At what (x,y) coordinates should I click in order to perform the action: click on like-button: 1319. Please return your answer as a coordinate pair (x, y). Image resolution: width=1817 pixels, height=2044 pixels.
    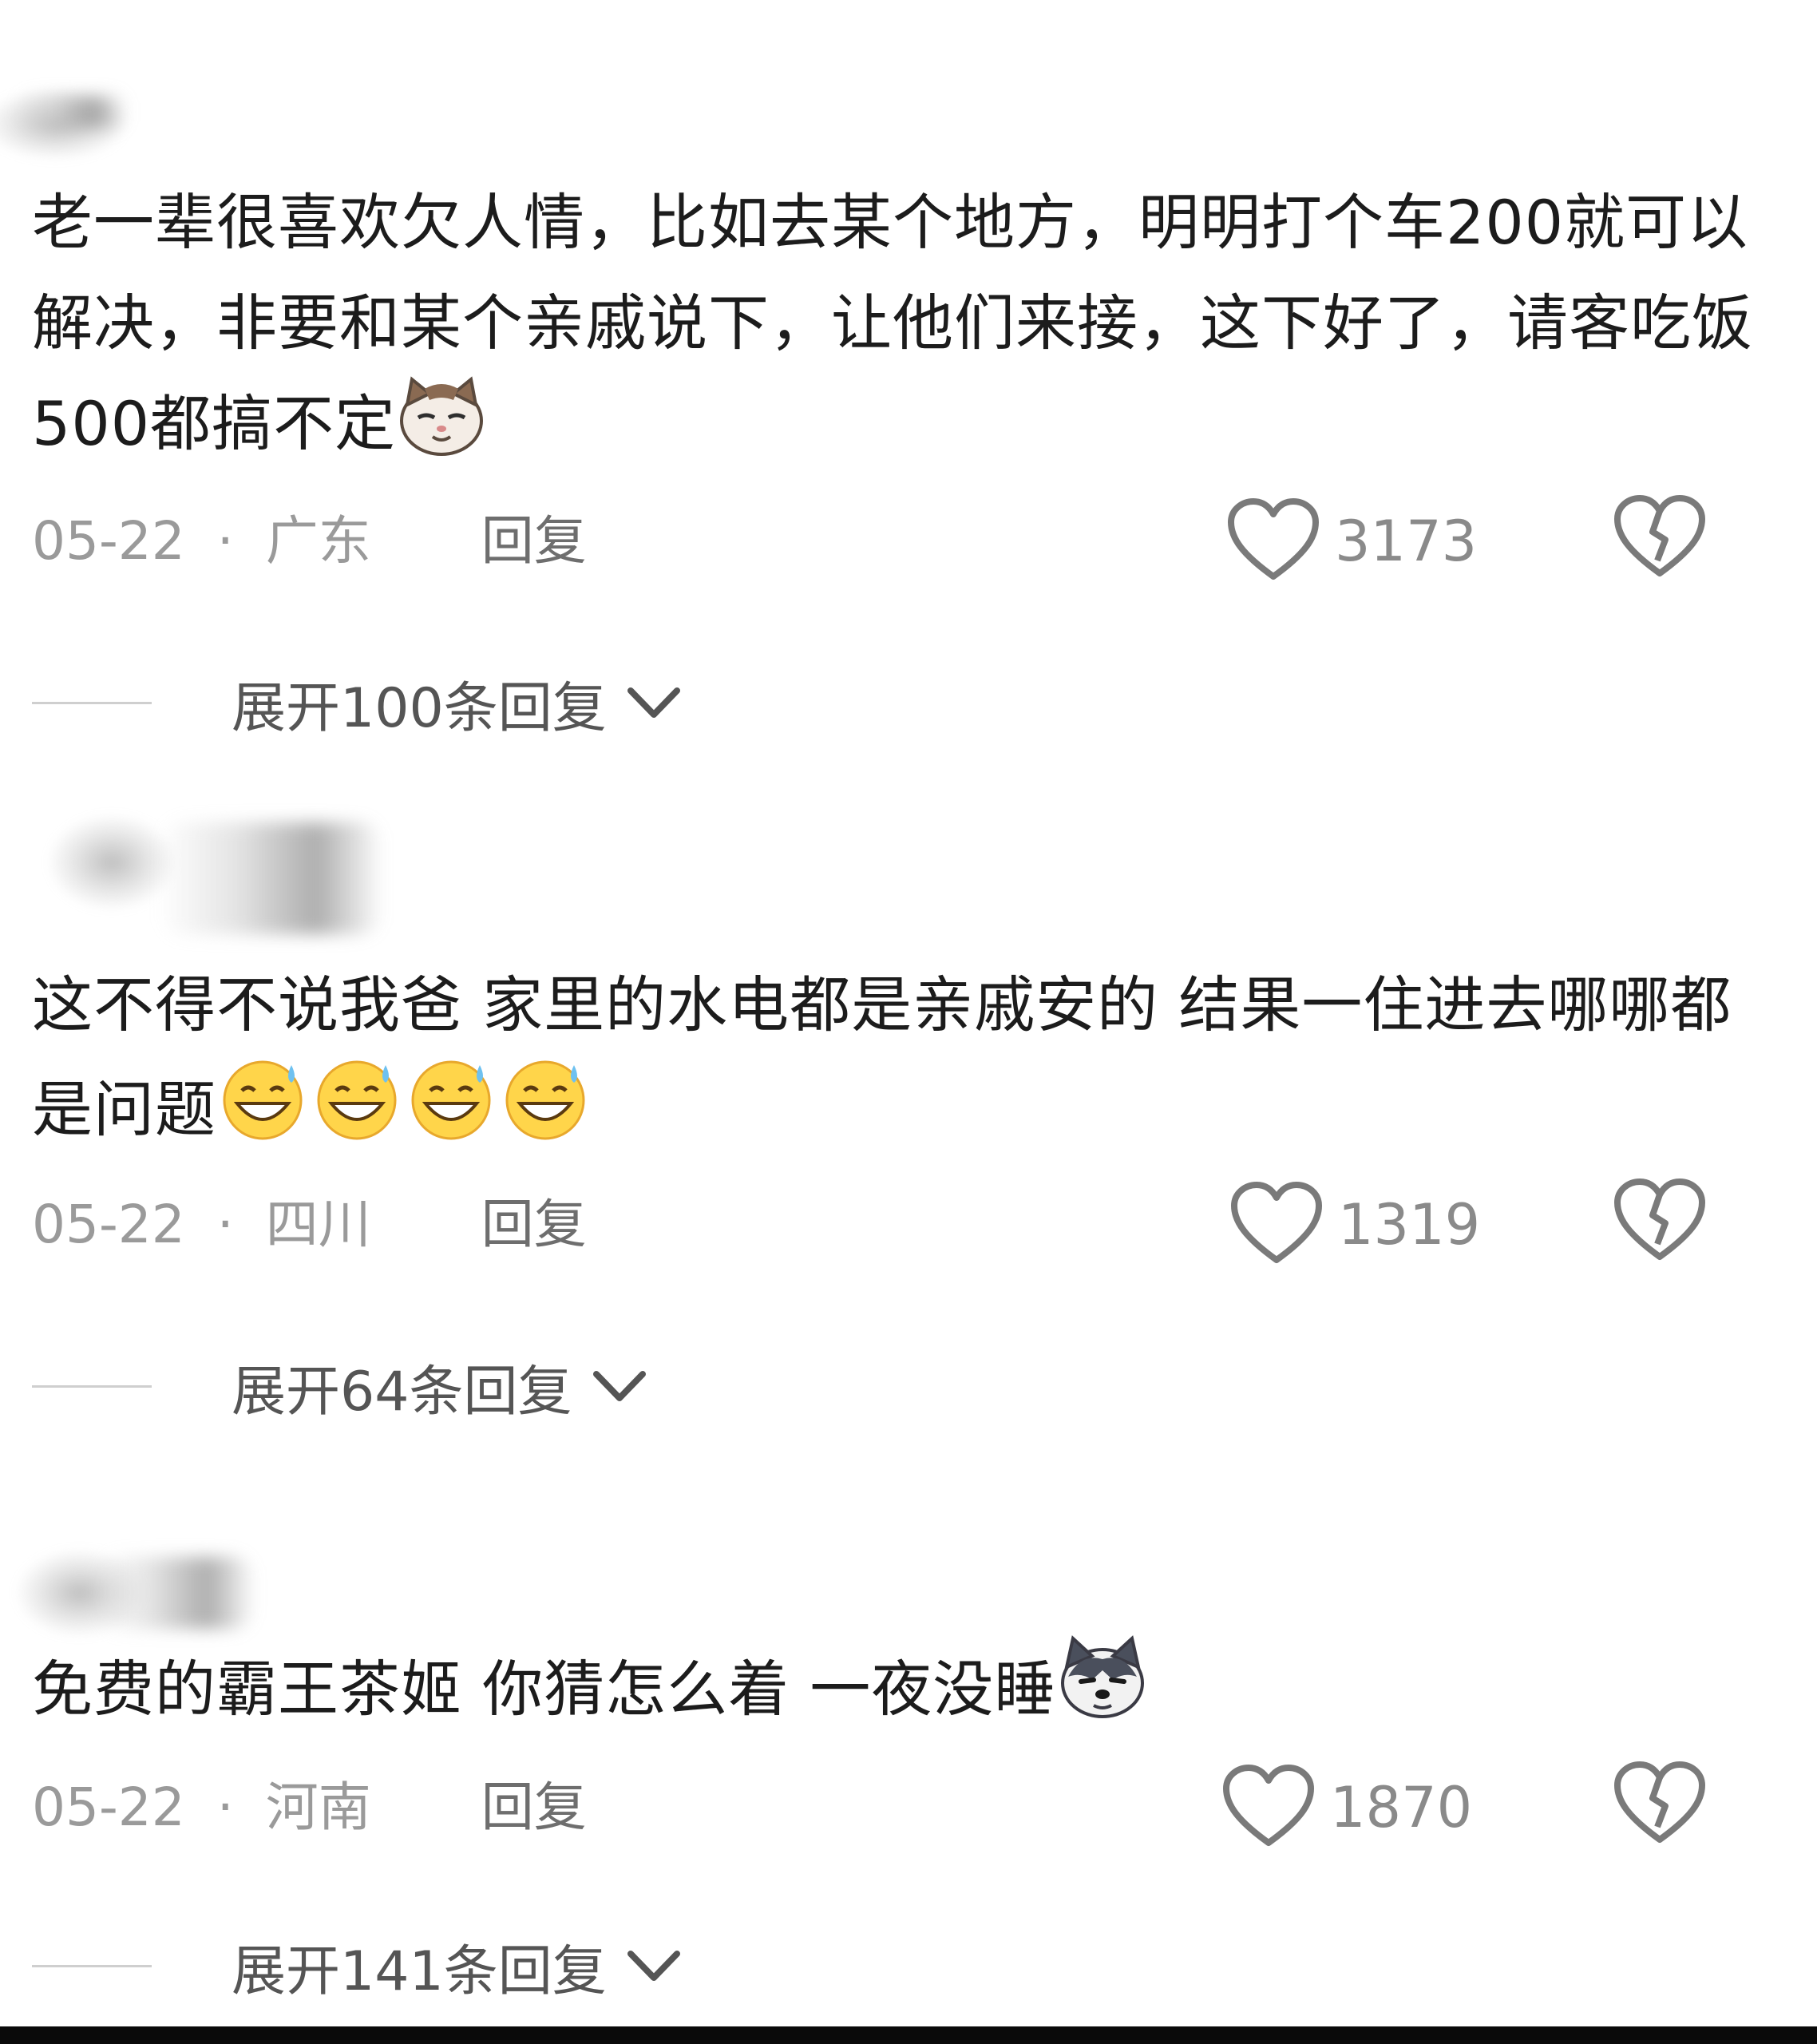
    Looking at the image, I should click on (1354, 1225).